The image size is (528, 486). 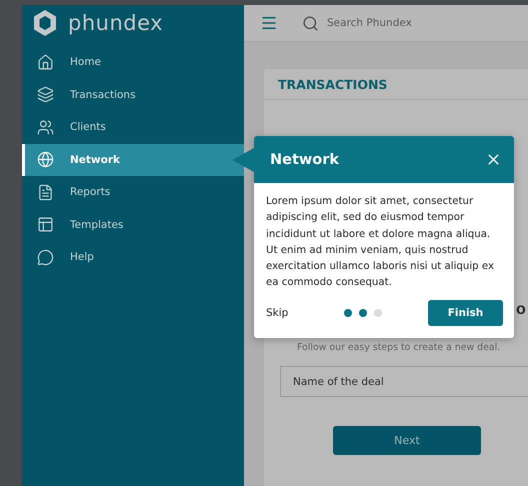 What do you see at coordinates (116, 23) in the screenshot?
I see `logo-text: phundex` at bounding box center [116, 23].